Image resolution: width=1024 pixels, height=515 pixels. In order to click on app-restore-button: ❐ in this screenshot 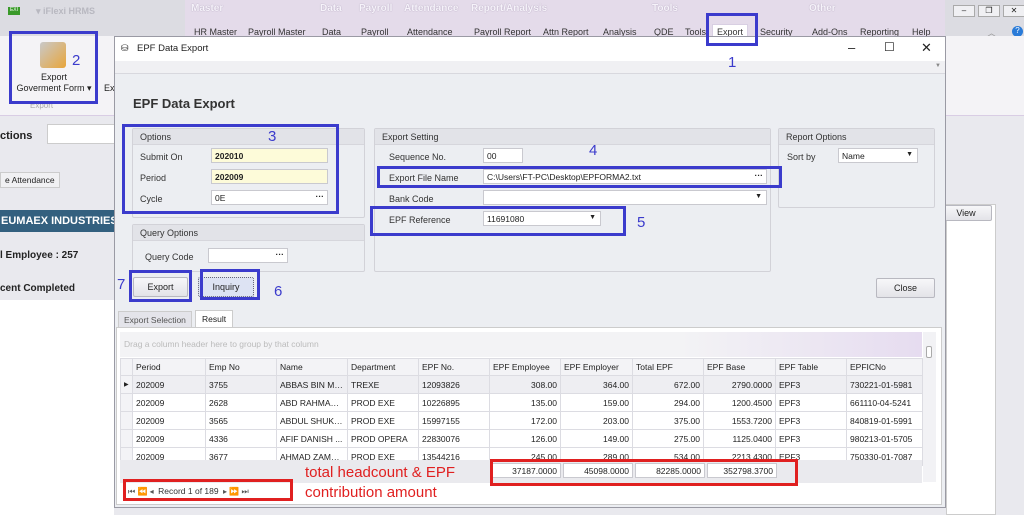, I will do `click(989, 11)`.